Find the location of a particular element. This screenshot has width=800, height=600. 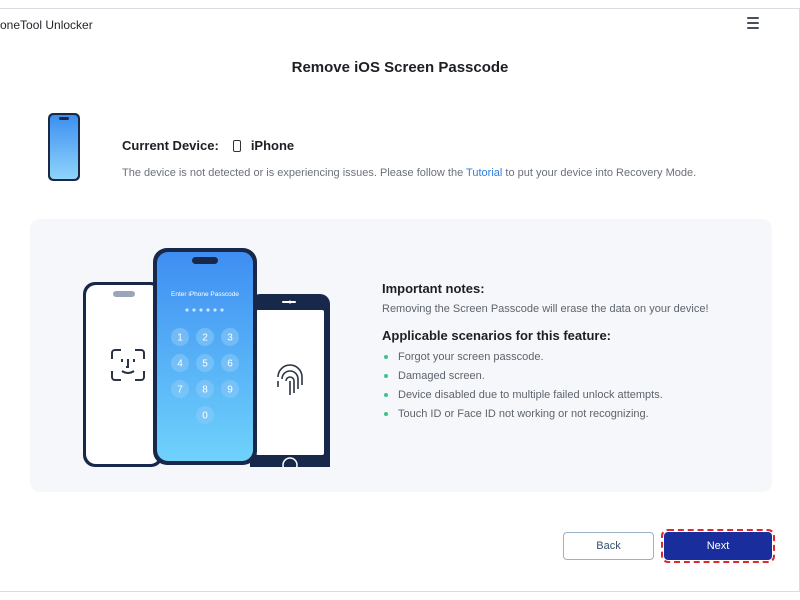

tutorial-link: Tutorial is located at coordinates (484, 173).